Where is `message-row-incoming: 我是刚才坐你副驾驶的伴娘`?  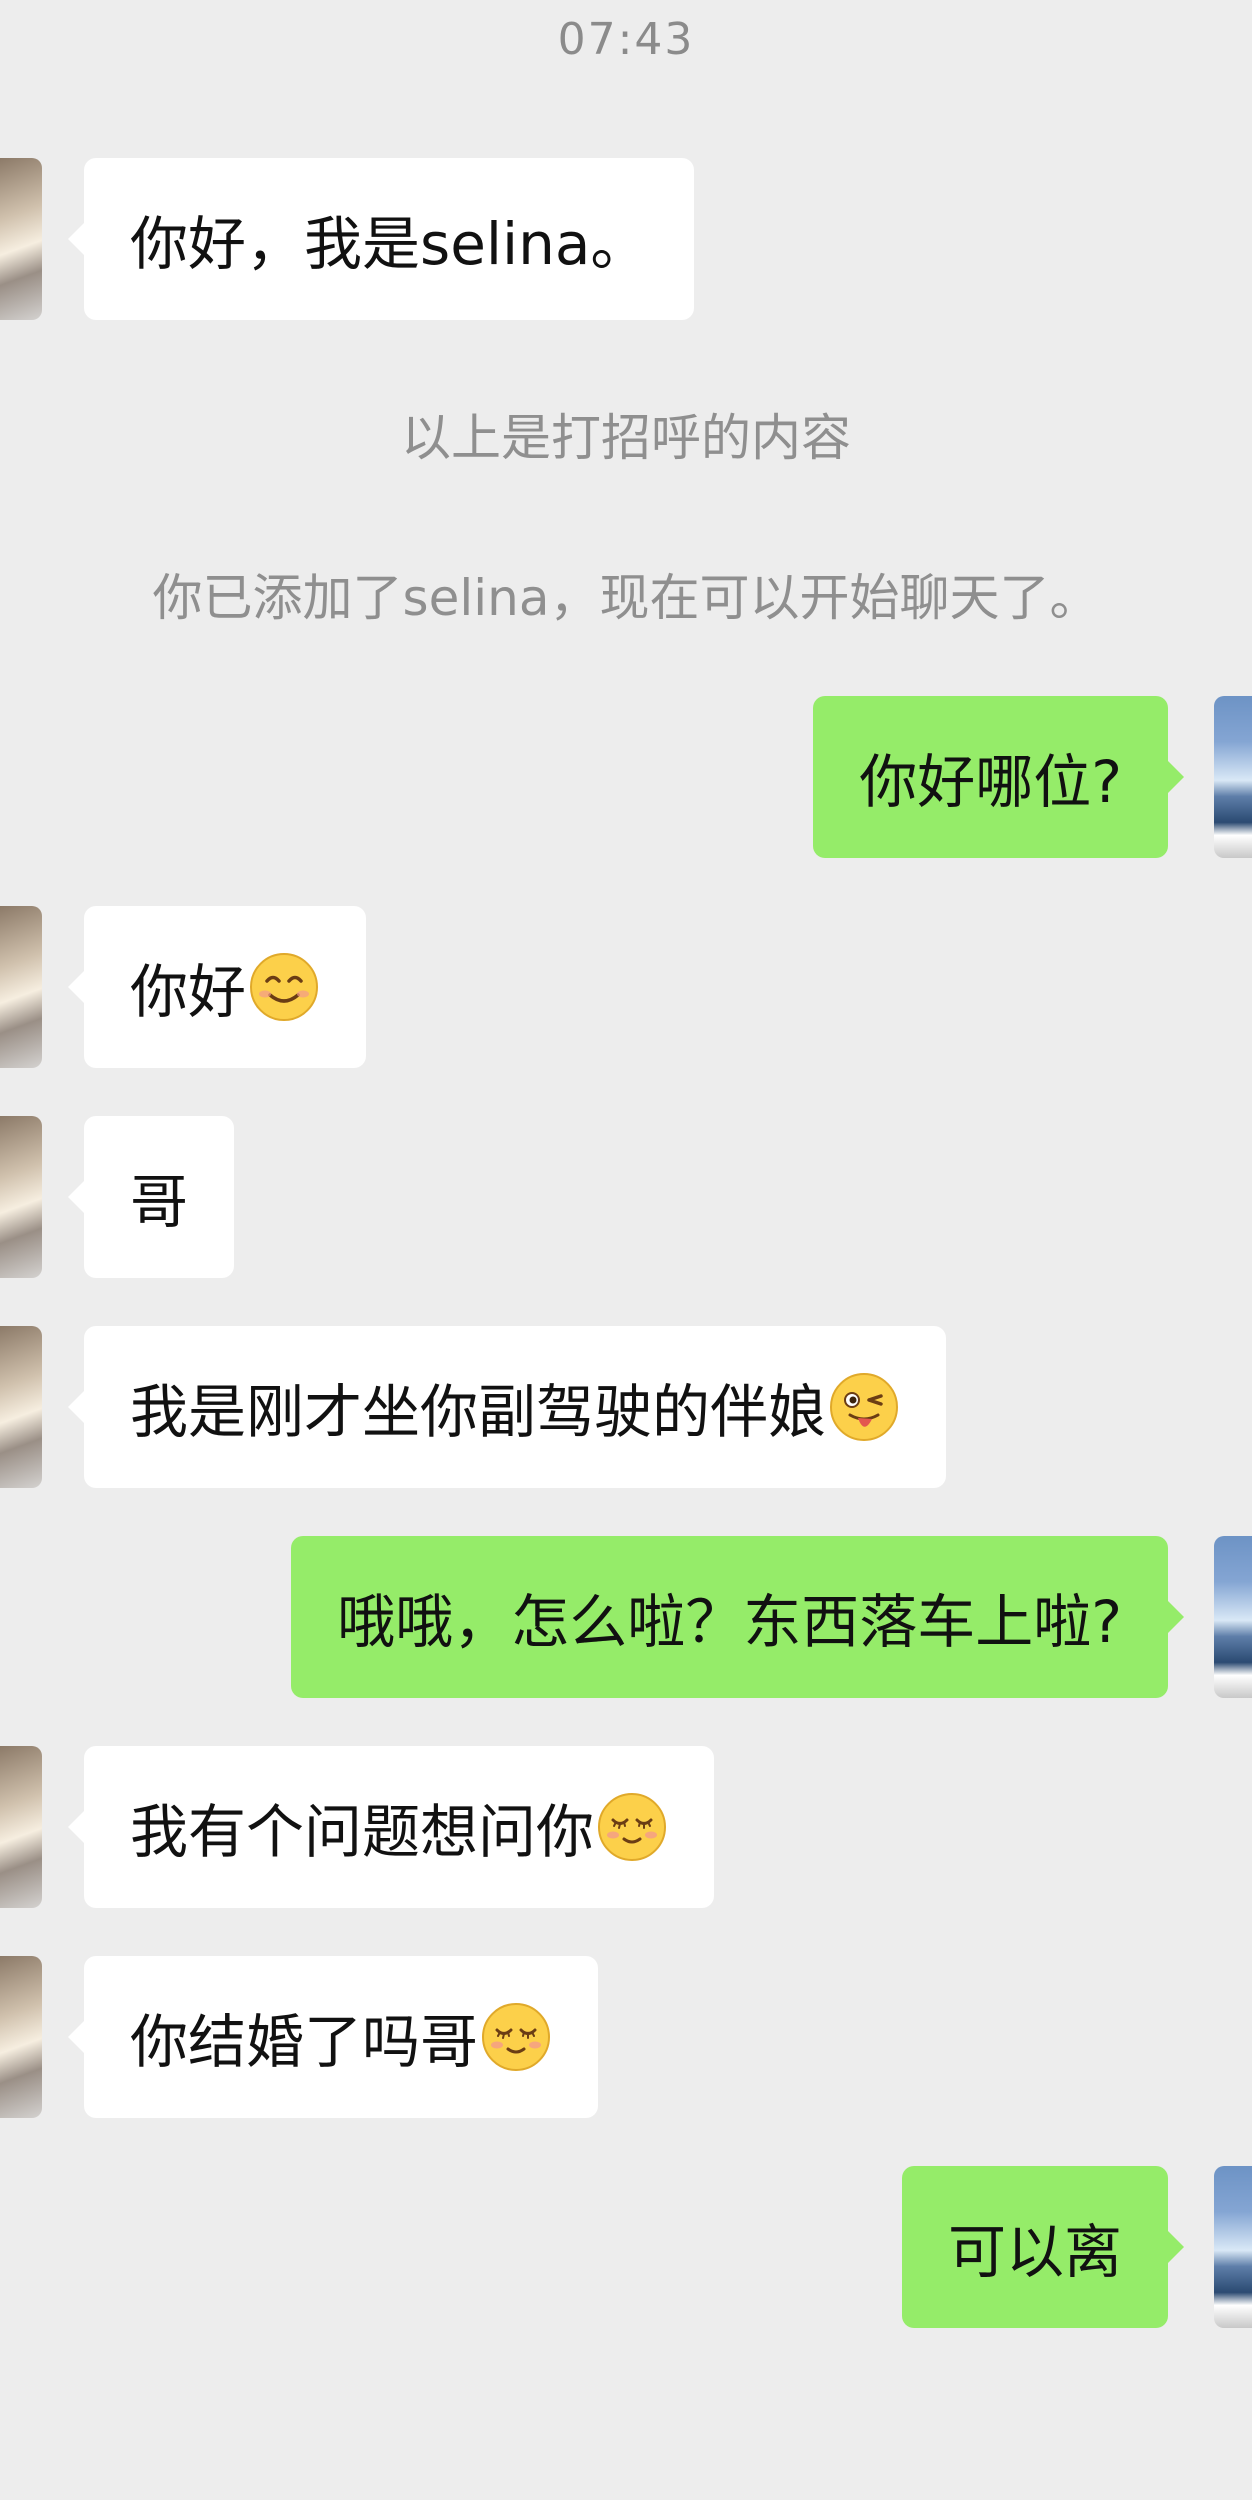 message-row-incoming: 我是刚才坐你副驾驶的伴娘 is located at coordinates (515, 1407).